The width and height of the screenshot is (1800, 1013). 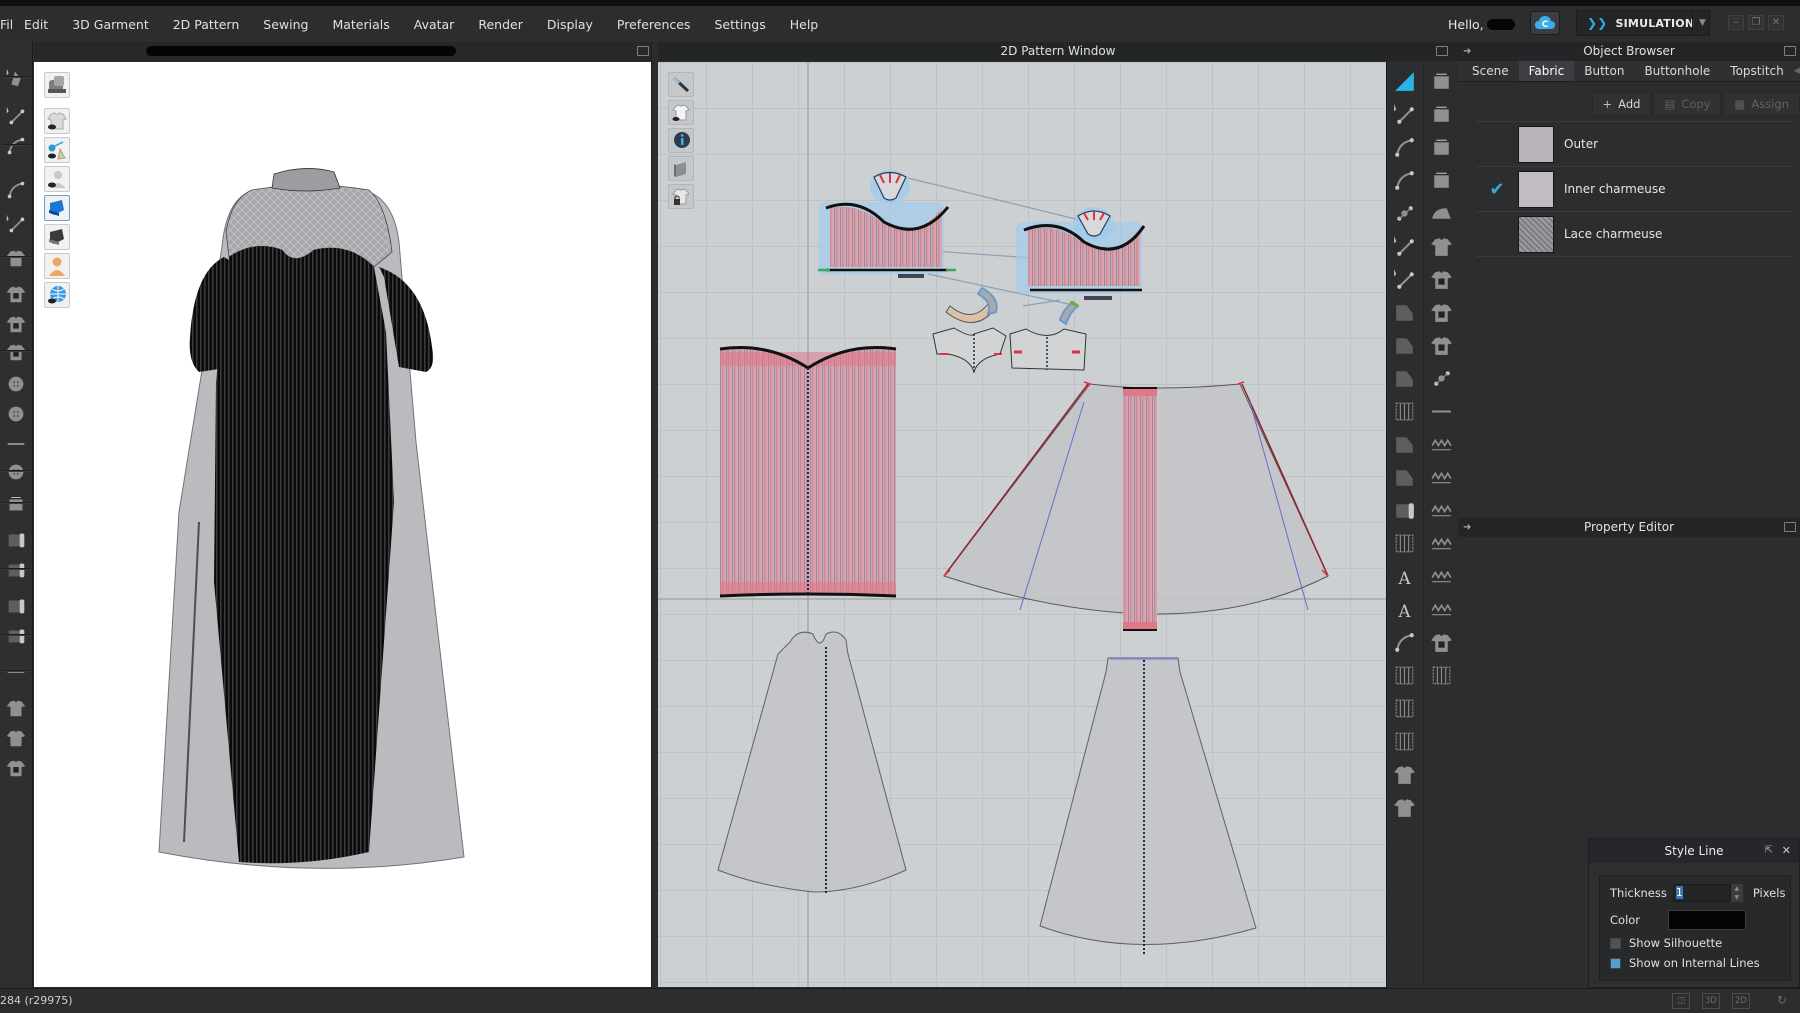 What do you see at coordinates (1441, 213) in the screenshot?
I see `iron-tool` at bounding box center [1441, 213].